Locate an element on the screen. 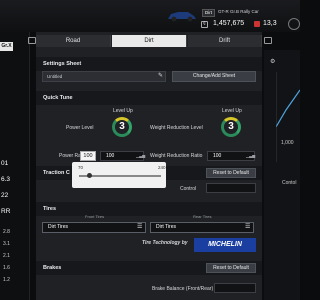 Image resolution: width=320 pixels, height=300 pixels. quick-tune-header: Quick Tune is located at coordinates (149, 98).